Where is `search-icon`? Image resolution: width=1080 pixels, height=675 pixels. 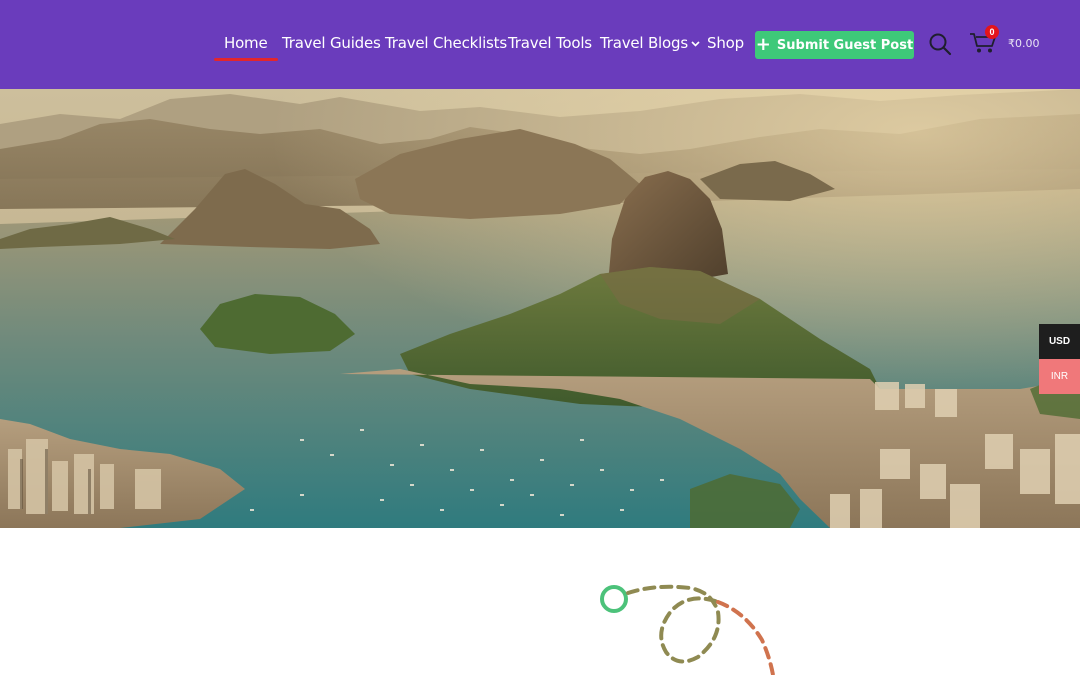
search-icon is located at coordinates (940, 44).